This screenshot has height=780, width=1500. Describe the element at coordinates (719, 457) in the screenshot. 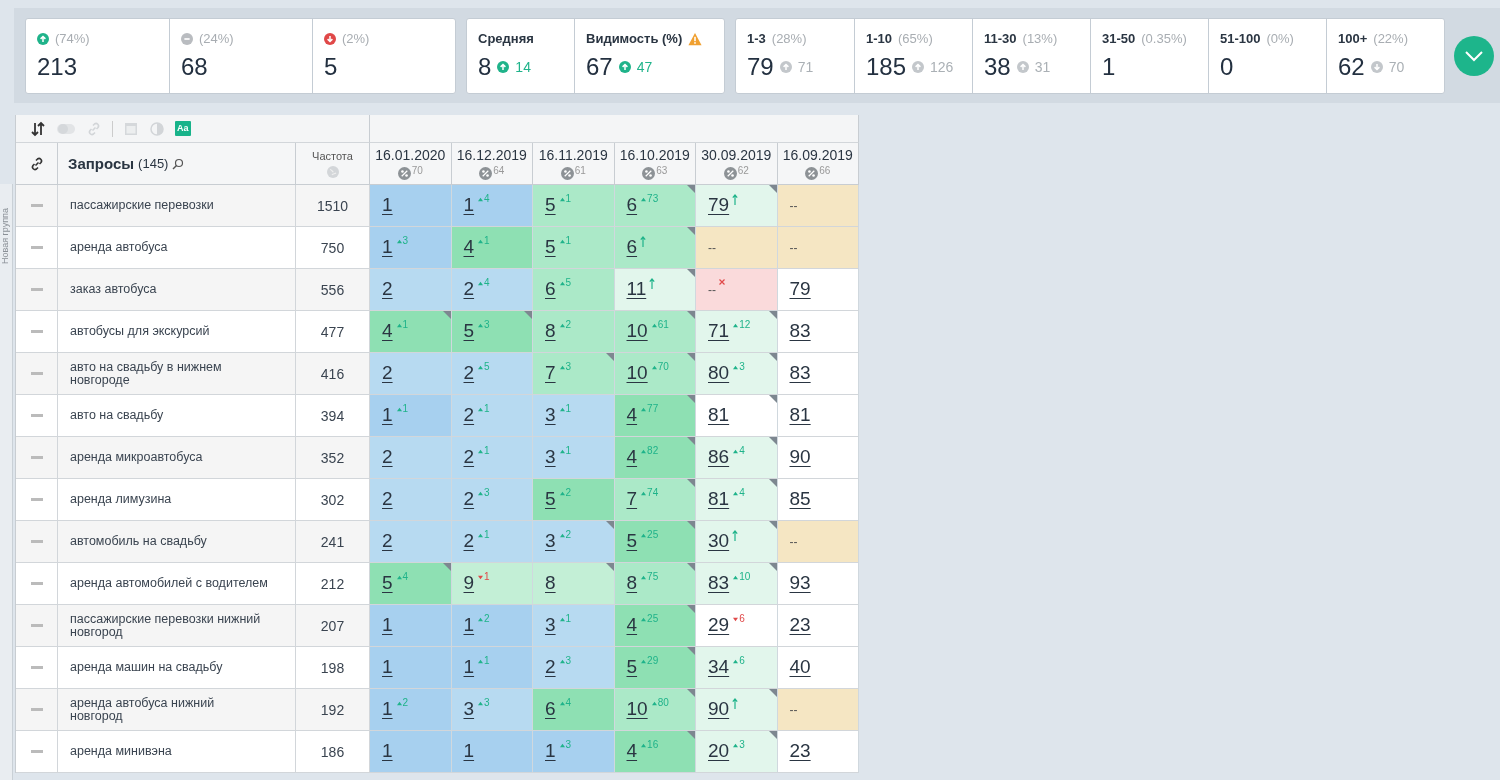

I see `position-link: 86` at that location.